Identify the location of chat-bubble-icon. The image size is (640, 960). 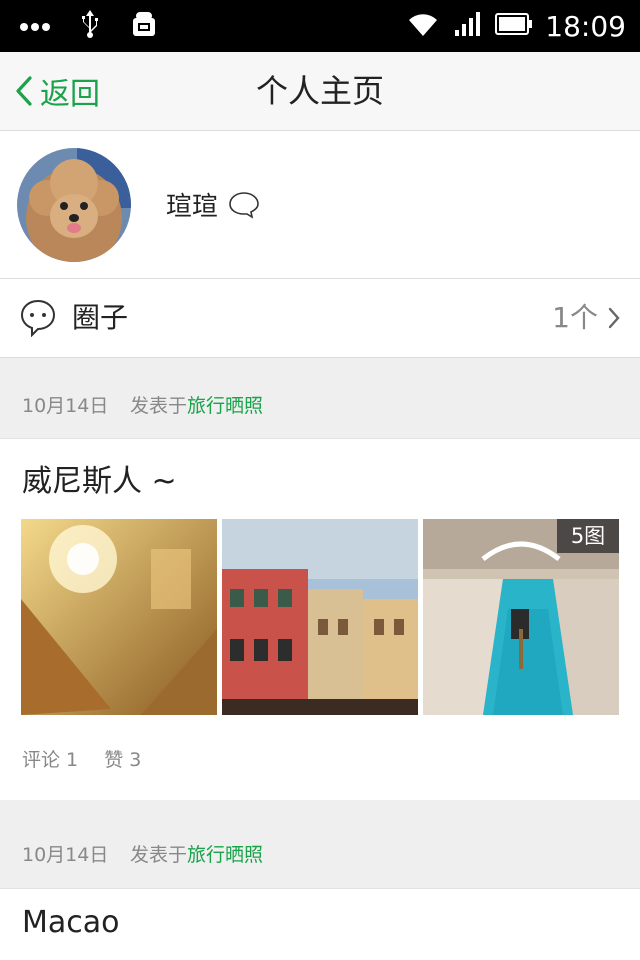
(244, 205).